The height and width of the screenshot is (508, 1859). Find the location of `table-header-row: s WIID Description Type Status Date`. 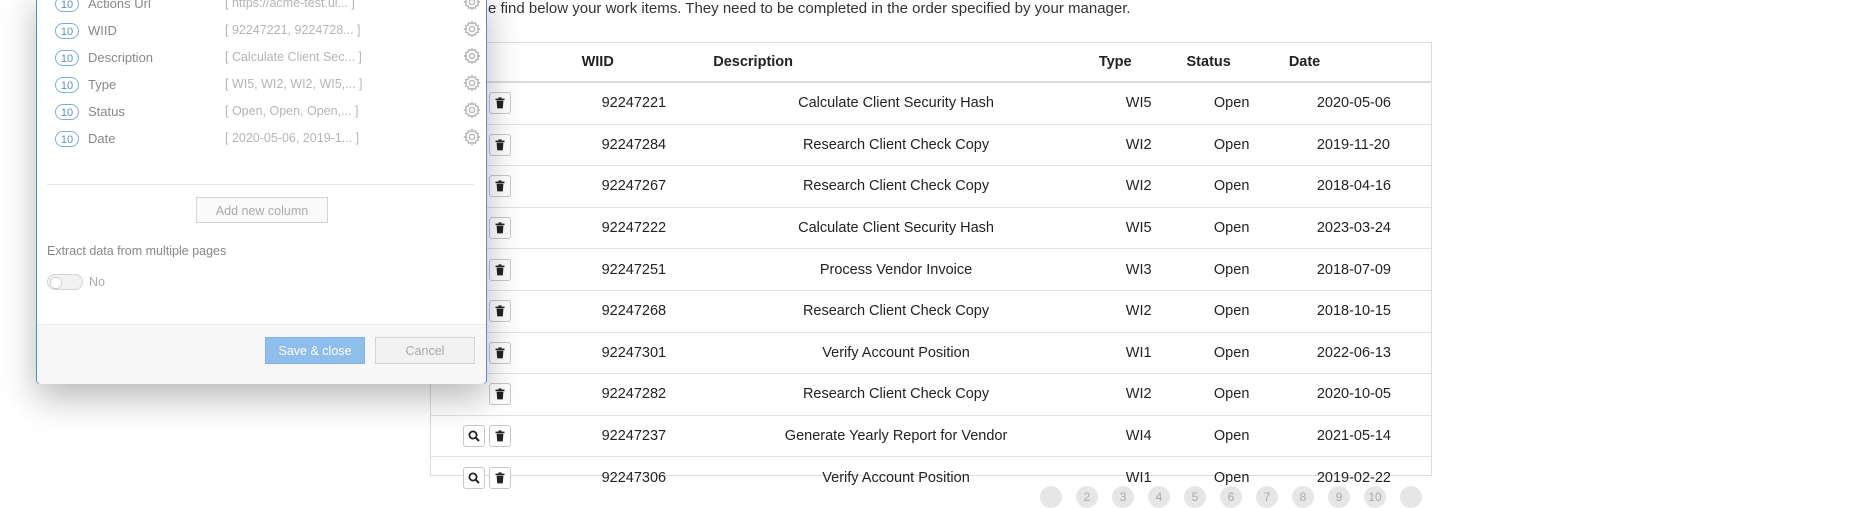

table-header-row: s WIID Description Type Status Date is located at coordinates (931, 63).